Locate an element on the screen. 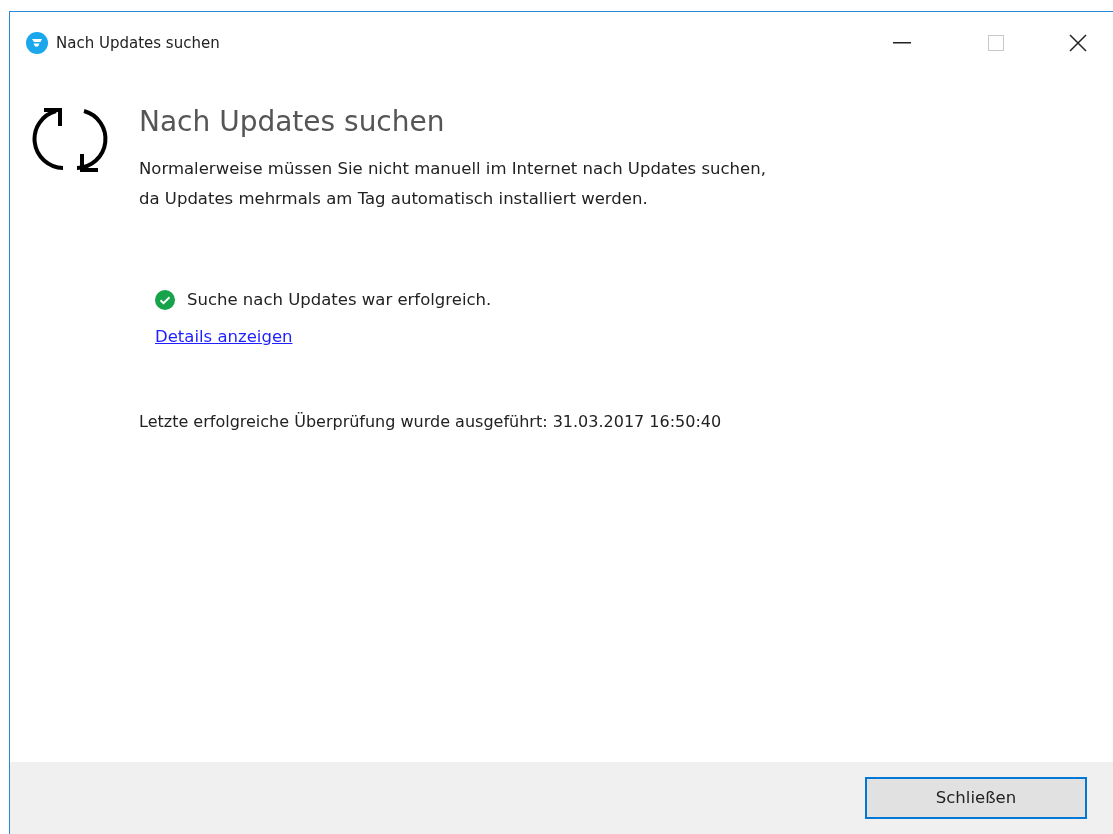  dialog-heading: Nach Updates suchen is located at coordinates (292, 122).